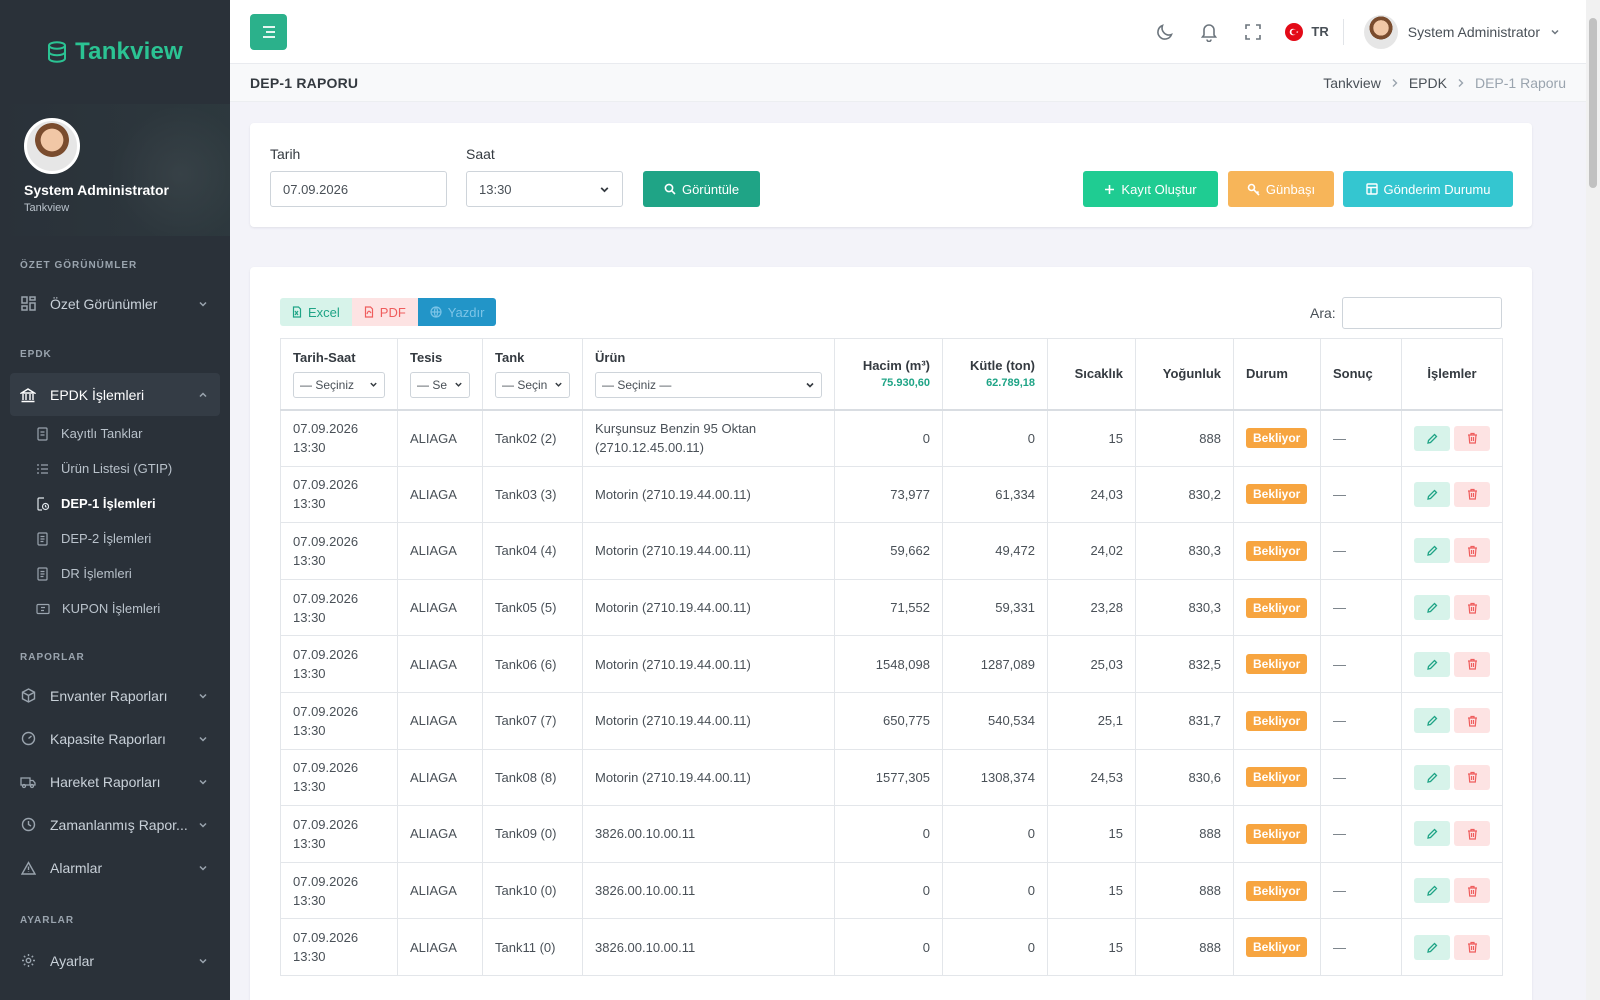 Image resolution: width=1600 pixels, height=1000 pixels. I want to click on column-header-kutle: Kütle (ton) 62.789,18, so click(995, 374).